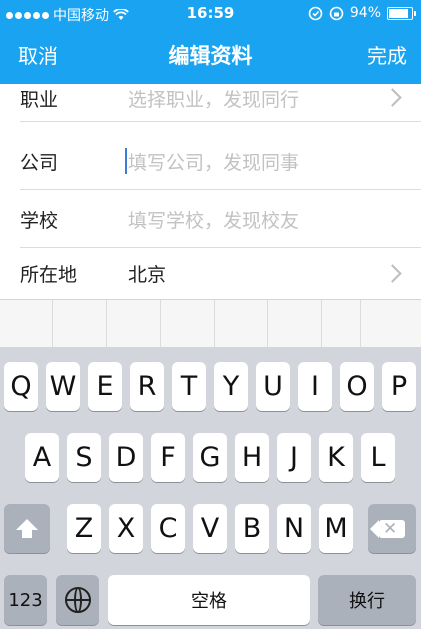  Describe the element at coordinates (336, 13) in the screenshot. I see `rotation-lock-icon` at that location.